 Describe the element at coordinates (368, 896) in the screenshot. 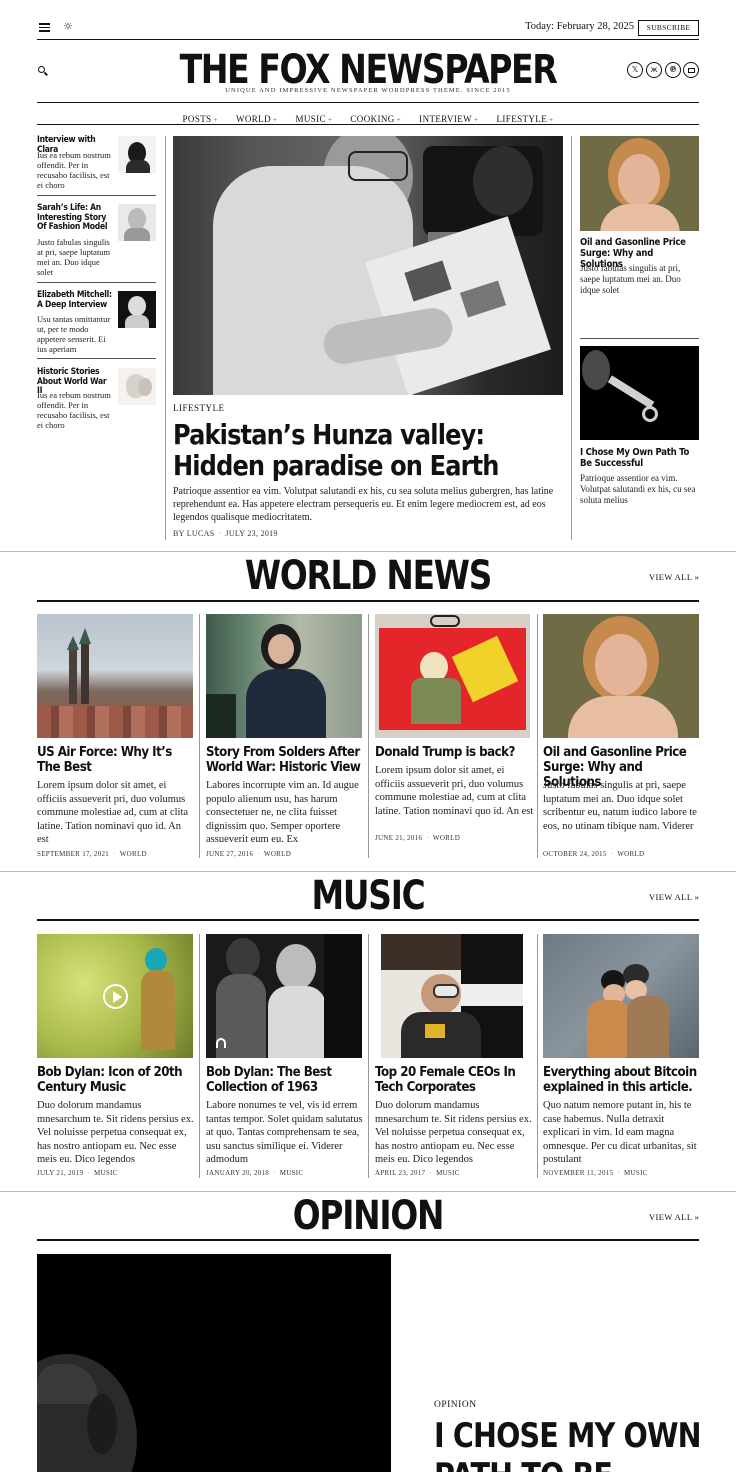

I see `music-title: MUSIC` at that location.